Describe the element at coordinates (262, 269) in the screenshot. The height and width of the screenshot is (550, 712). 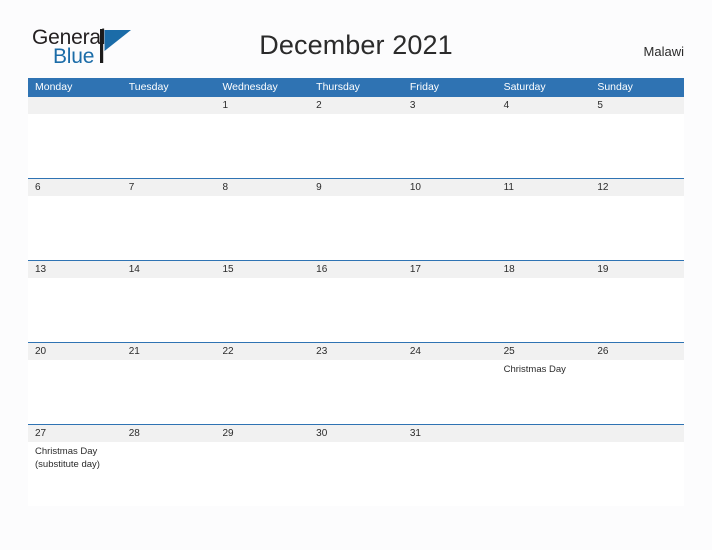
I see `day-number: 15` at that location.